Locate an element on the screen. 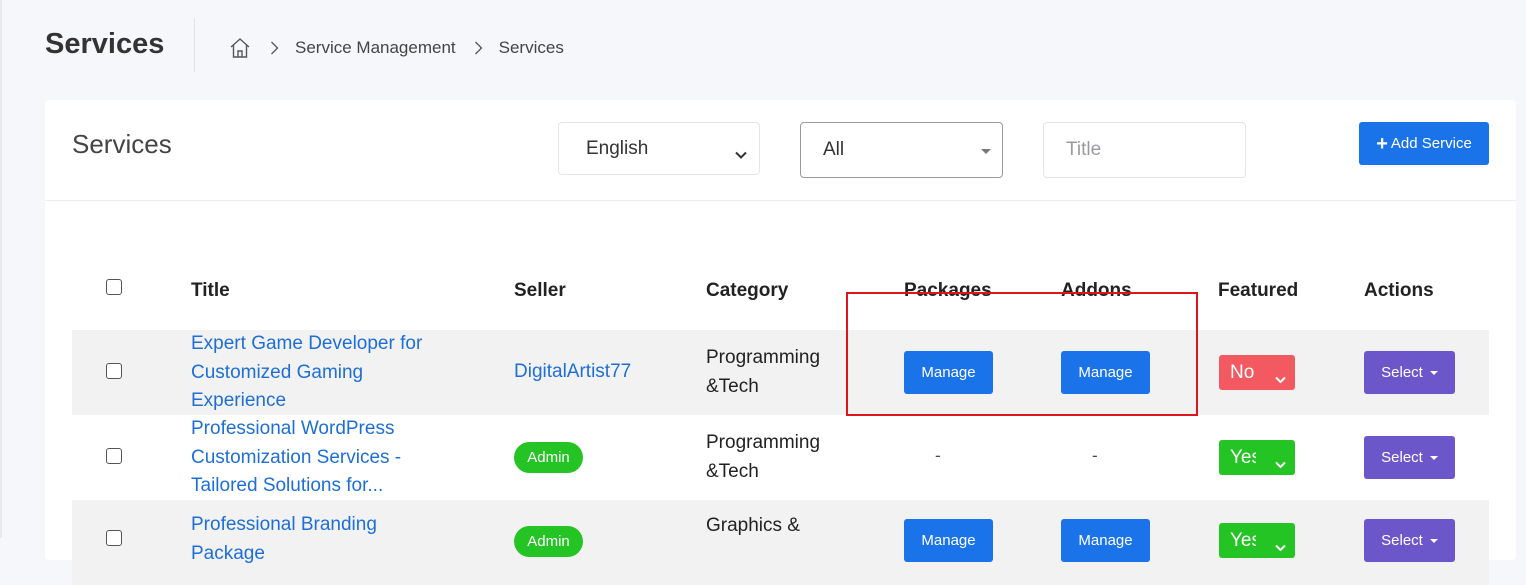 Image resolution: width=1526 pixels, height=585 pixels. column-title: Title is located at coordinates (210, 290).